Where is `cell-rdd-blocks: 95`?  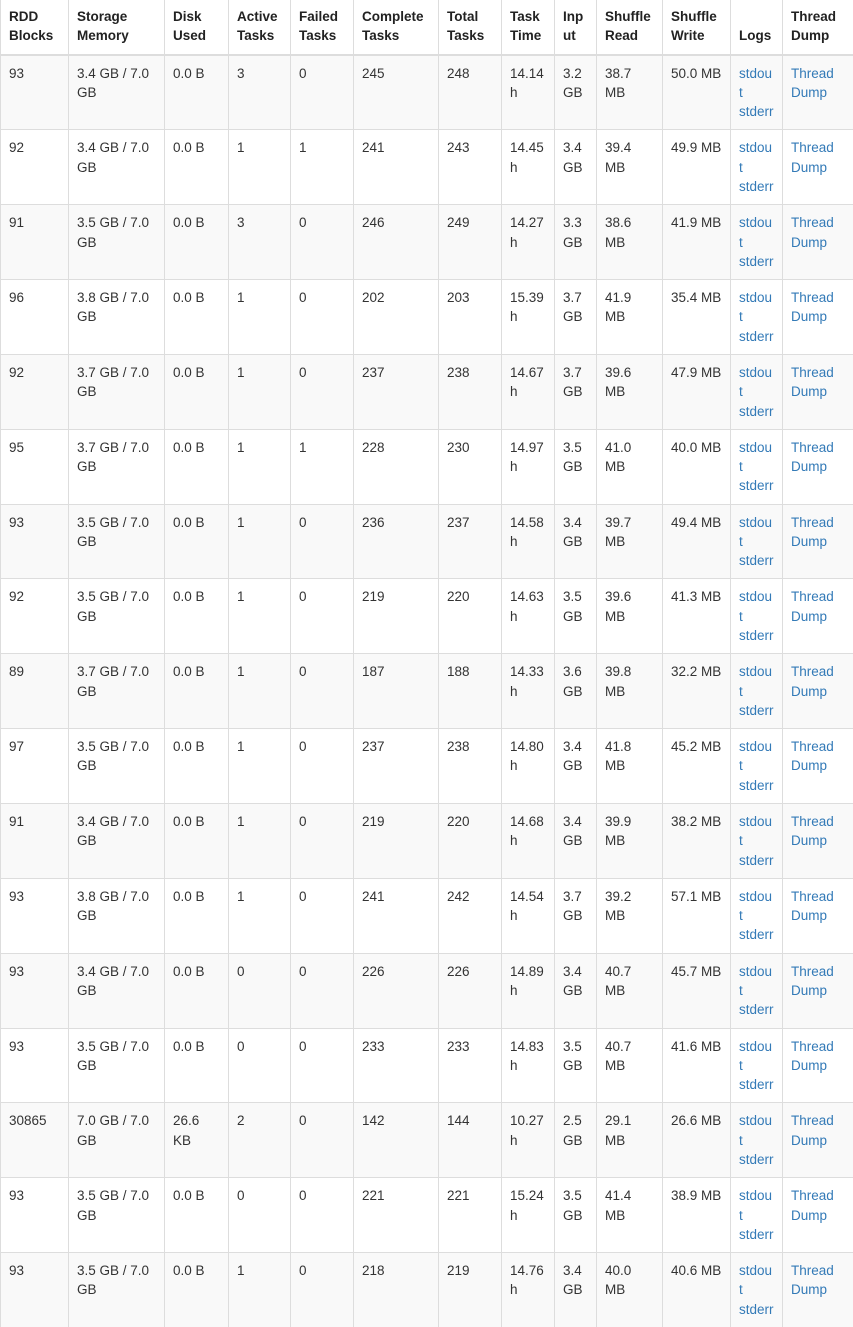
cell-rdd-blocks: 95 is located at coordinates (35, 466).